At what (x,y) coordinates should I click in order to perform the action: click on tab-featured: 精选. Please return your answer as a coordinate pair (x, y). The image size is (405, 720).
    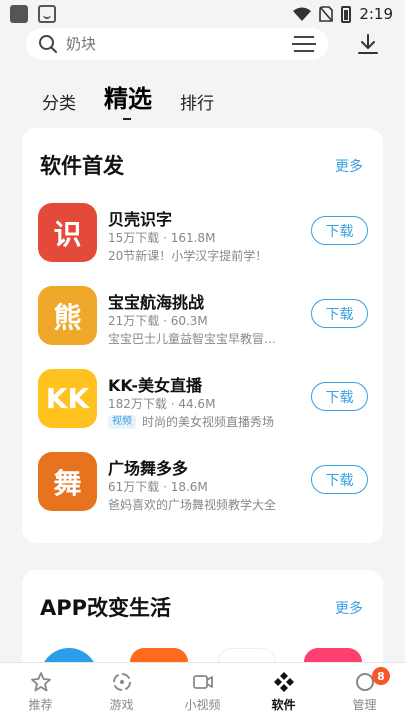
    Looking at the image, I should click on (128, 99).